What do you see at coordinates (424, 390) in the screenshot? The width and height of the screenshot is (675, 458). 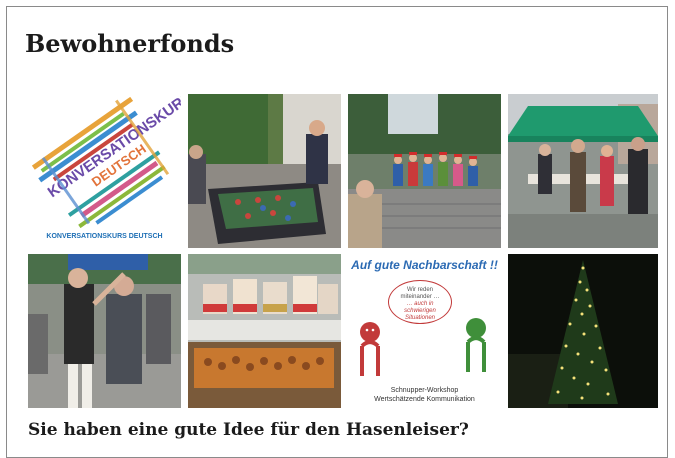 I see `workshop-footer-line-1: Schnupper-Workshop` at bounding box center [424, 390].